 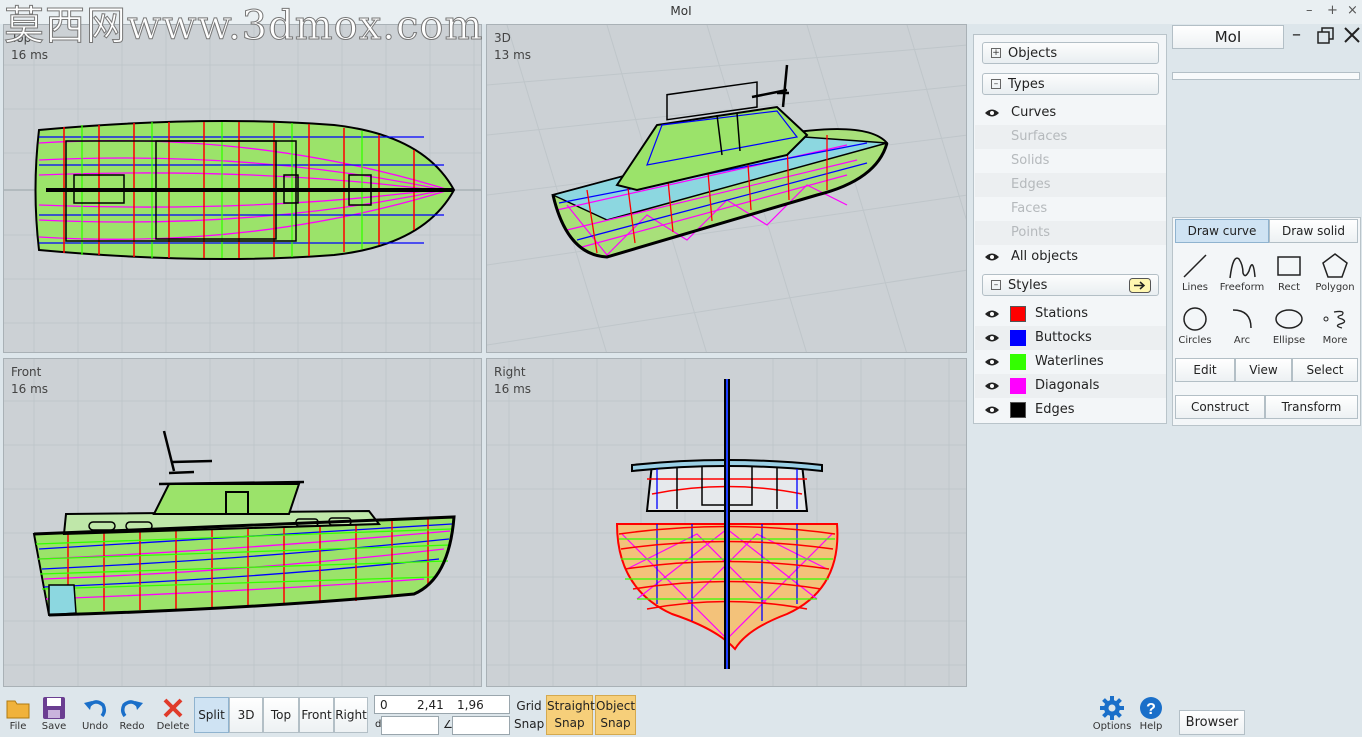 What do you see at coordinates (1289, 319) in the screenshot?
I see `ellipse-icon` at bounding box center [1289, 319].